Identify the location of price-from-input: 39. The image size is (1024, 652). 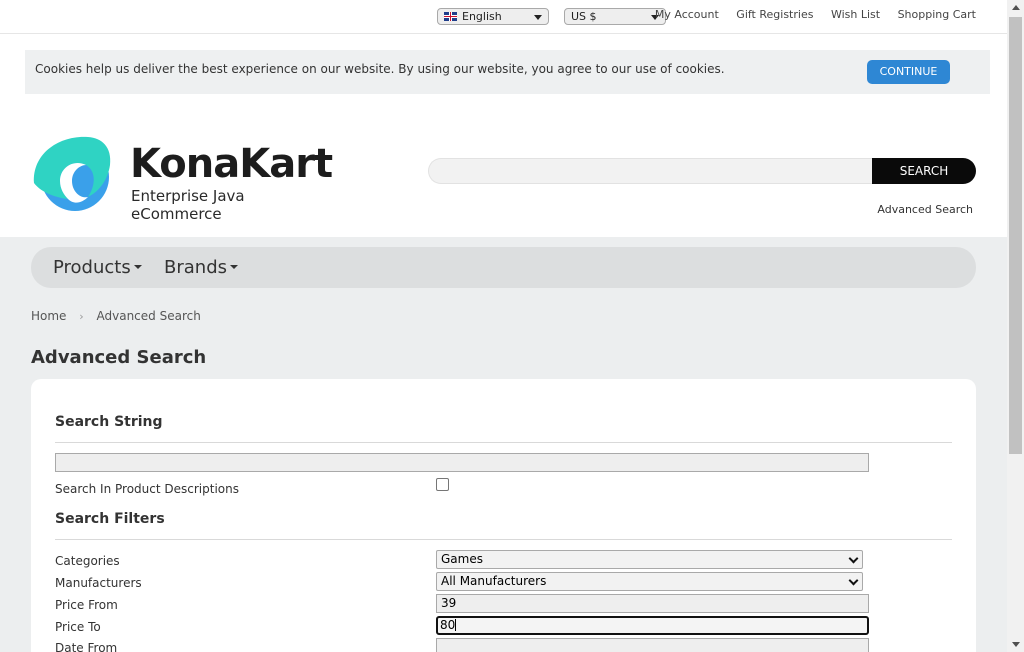
(652, 603).